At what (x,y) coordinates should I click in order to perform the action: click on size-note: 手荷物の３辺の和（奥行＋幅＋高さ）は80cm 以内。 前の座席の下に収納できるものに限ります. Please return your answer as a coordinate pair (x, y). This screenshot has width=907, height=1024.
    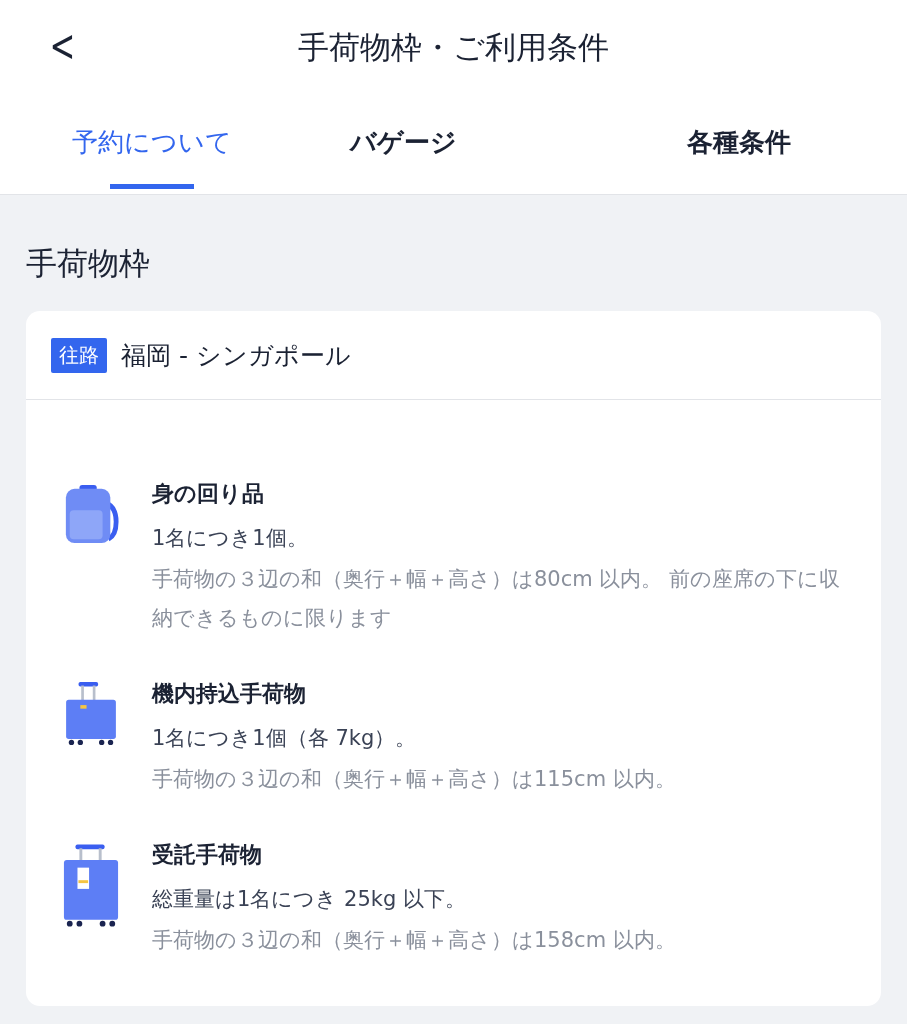
    Looking at the image, I should click on (497, 599).